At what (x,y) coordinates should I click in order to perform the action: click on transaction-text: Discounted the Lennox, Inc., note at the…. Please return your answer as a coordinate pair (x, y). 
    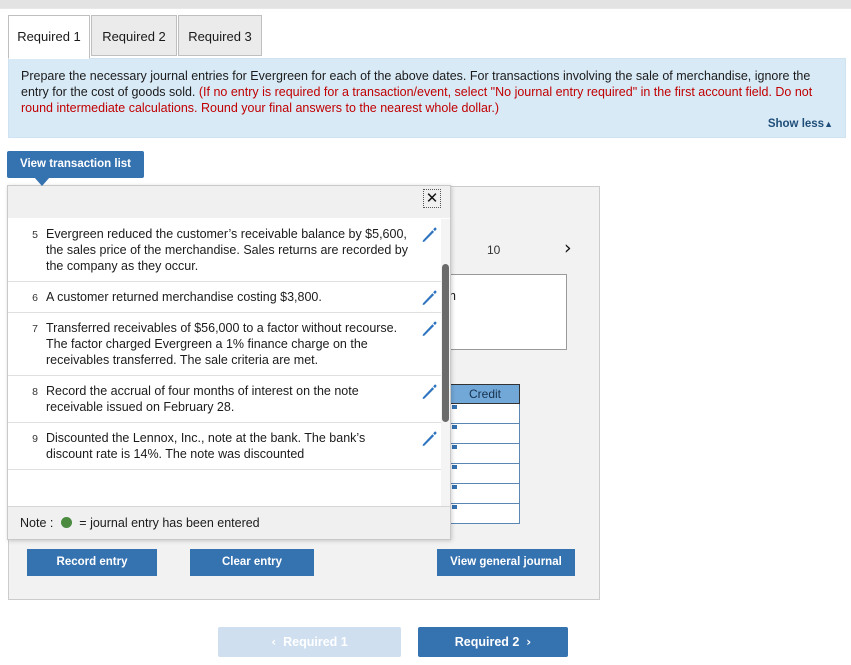
    Looking at the image, I should click on (206, 446).